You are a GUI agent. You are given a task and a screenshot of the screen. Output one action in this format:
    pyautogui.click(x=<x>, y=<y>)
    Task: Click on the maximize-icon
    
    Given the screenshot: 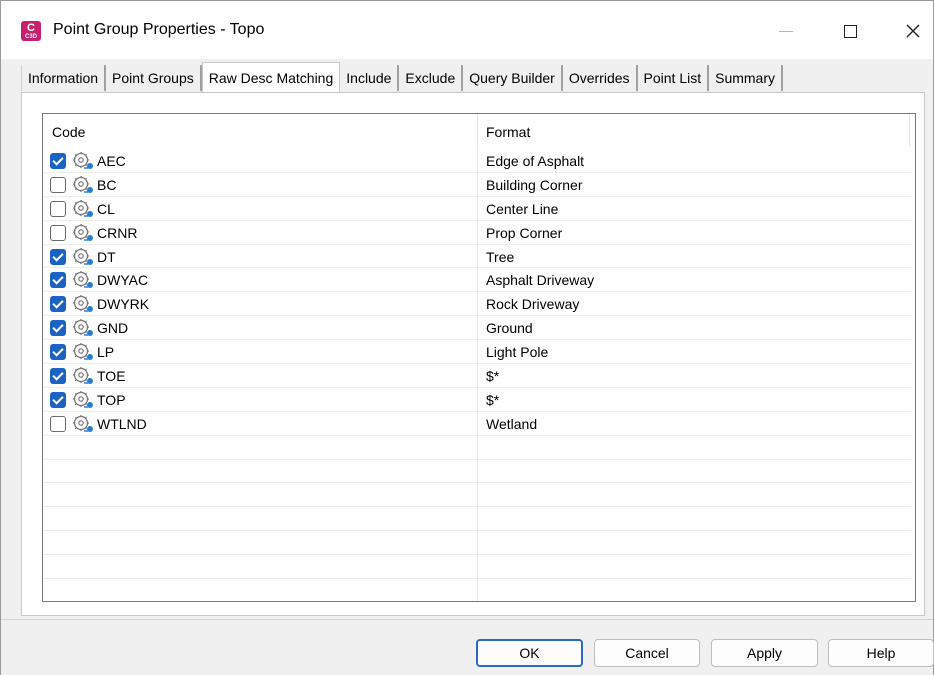 What is the action you would take?
    pyautogui.click(x=850, y=31)
    